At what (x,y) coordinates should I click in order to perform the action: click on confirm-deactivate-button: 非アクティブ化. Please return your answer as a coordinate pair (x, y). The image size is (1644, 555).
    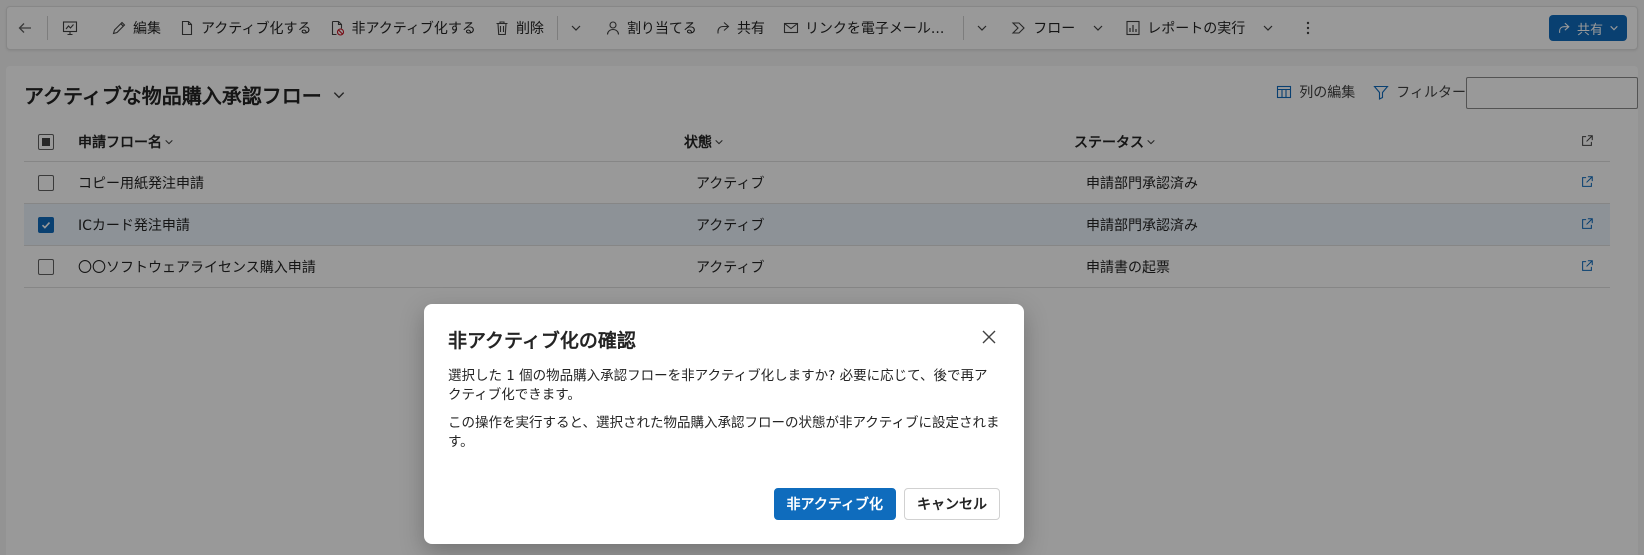
    Looking at the image, I should click on (834, 504).